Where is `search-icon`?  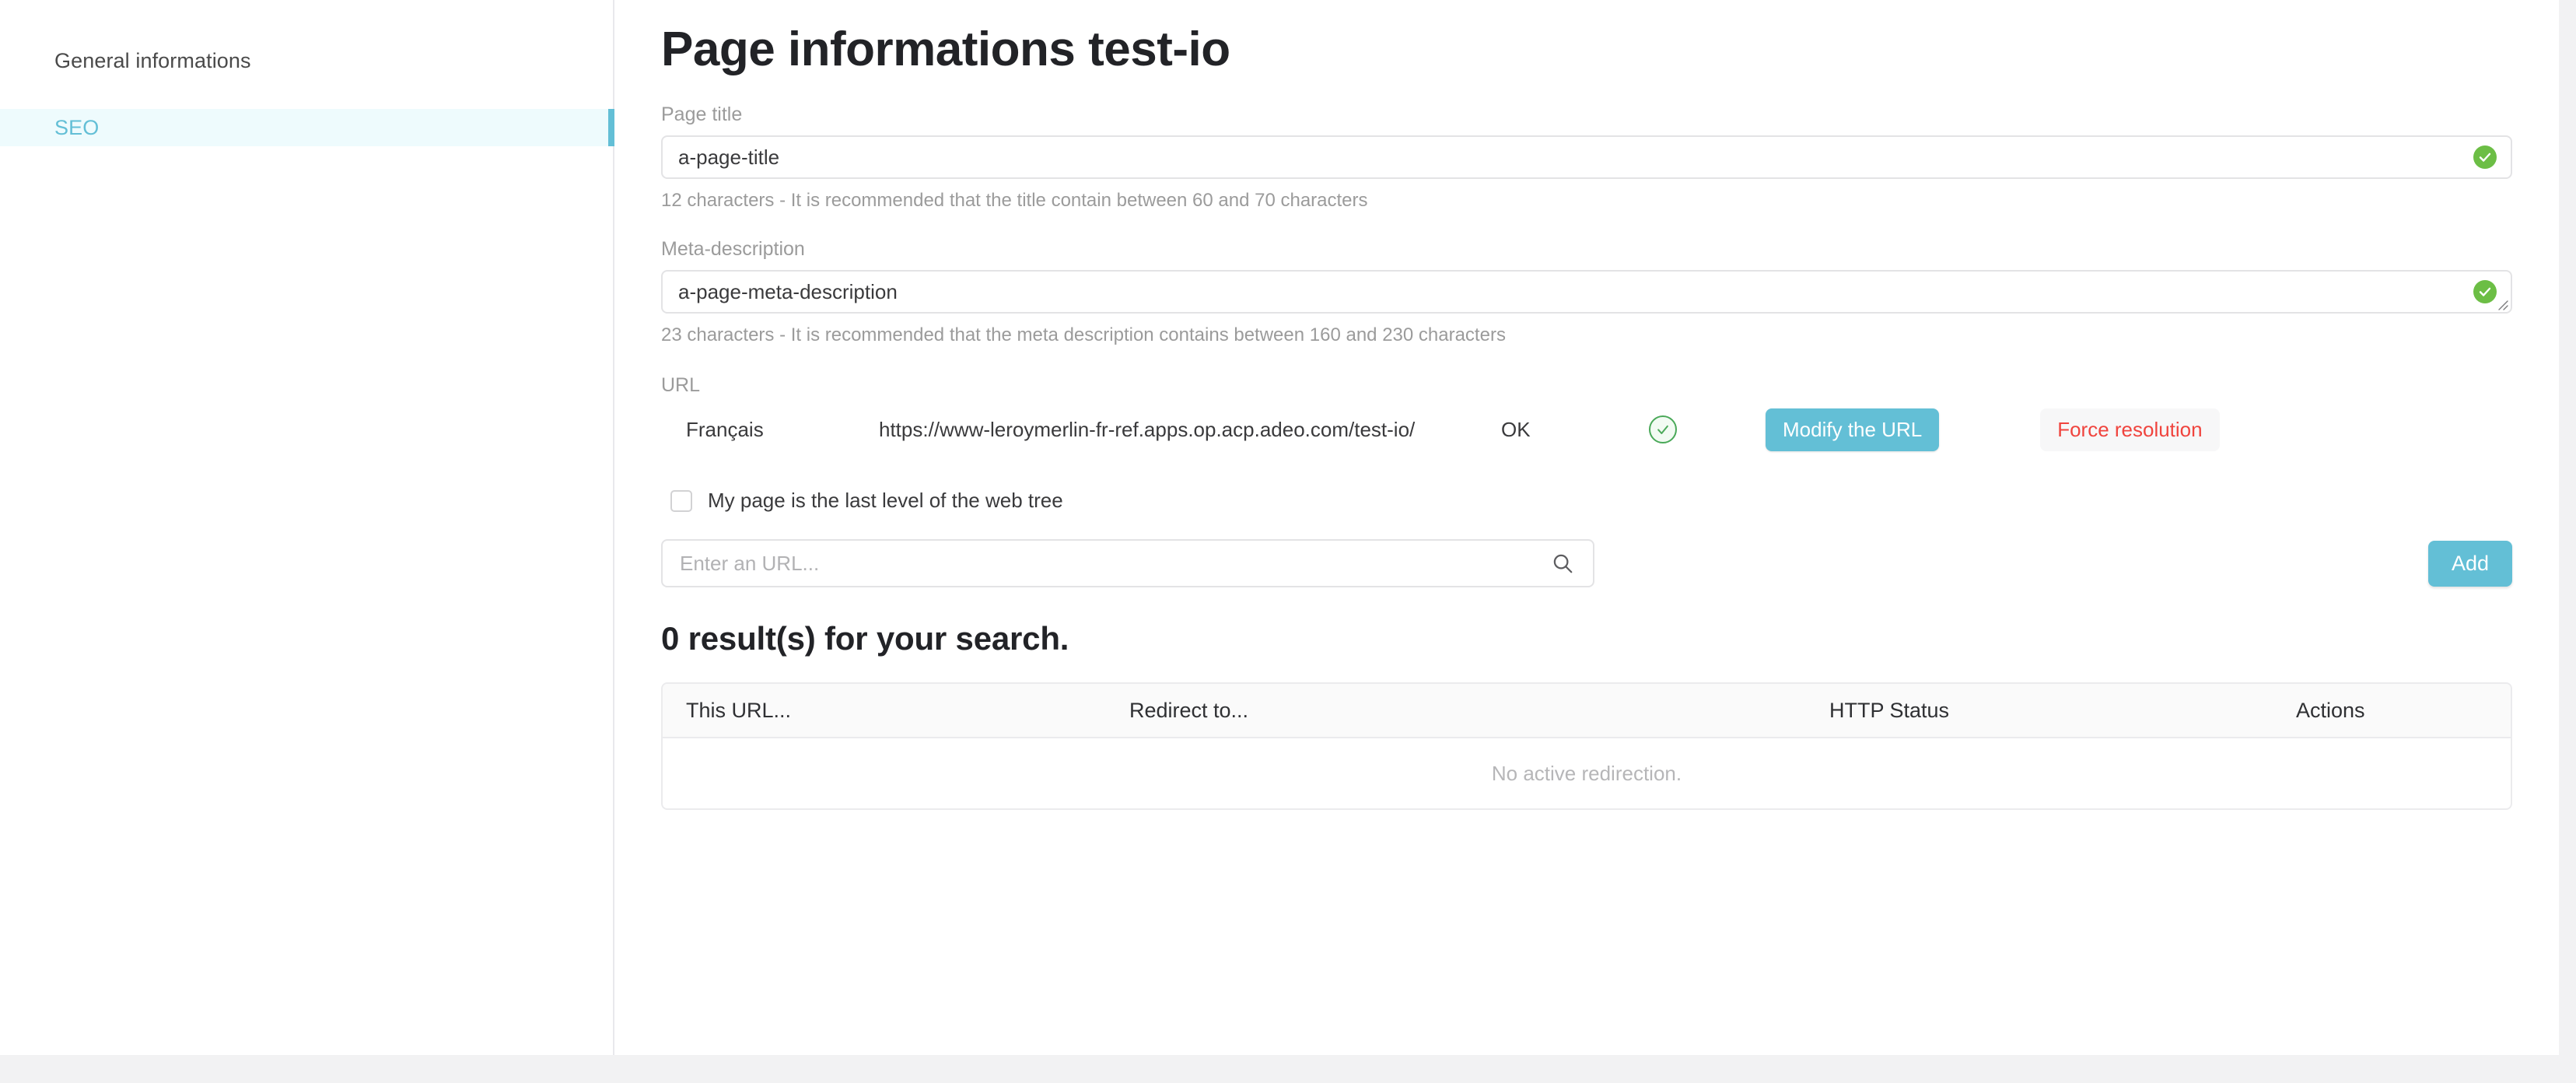
search-icon is located at coordinates (1563, 563).